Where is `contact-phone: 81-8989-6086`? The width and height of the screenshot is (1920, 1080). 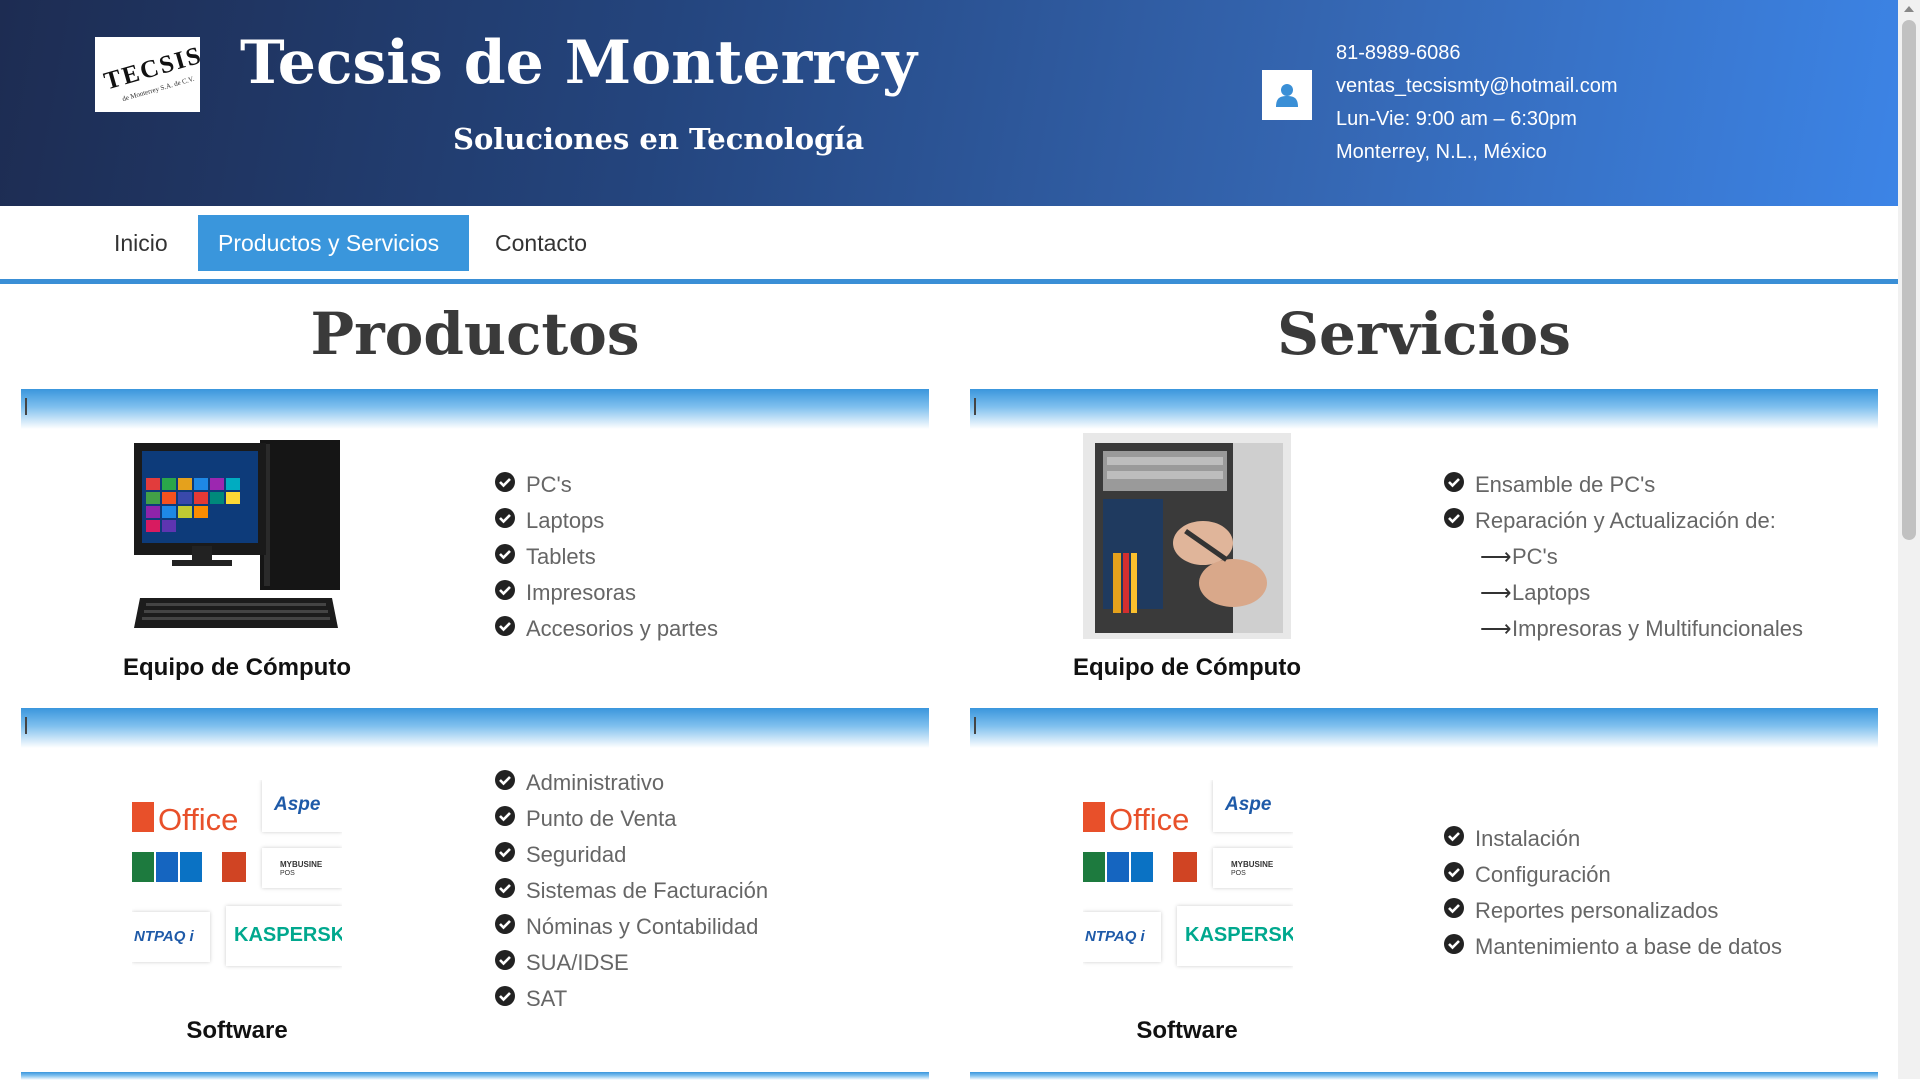
contact-phone: 81-8989-6086 is located at coordinates (1477, 53).